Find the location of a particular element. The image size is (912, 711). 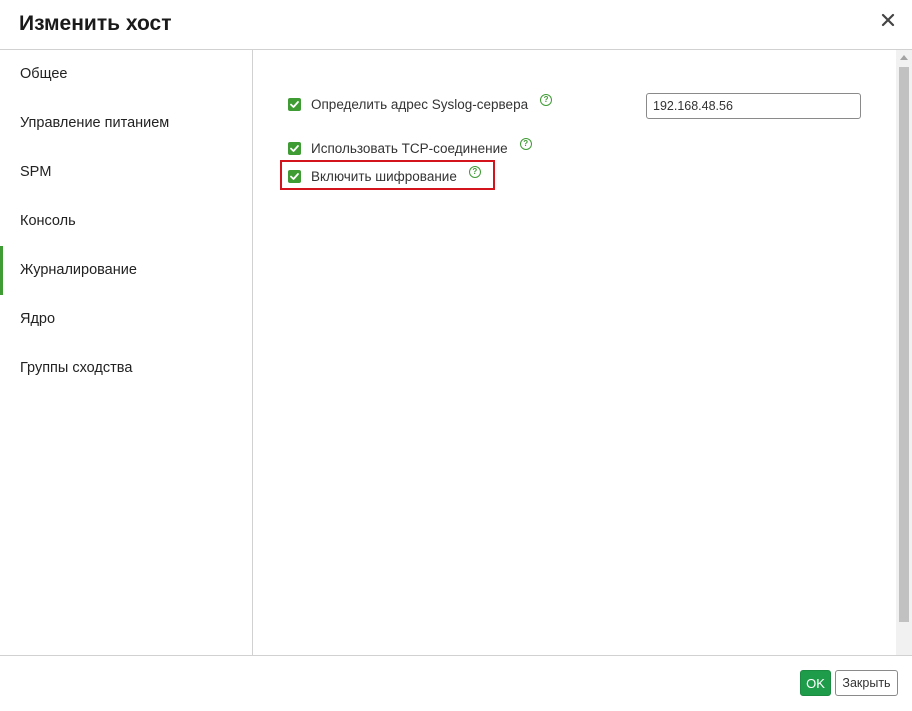

syslog-address-row: Определить адрес Syslog-сервера ? is located at coordinates (420, 104).